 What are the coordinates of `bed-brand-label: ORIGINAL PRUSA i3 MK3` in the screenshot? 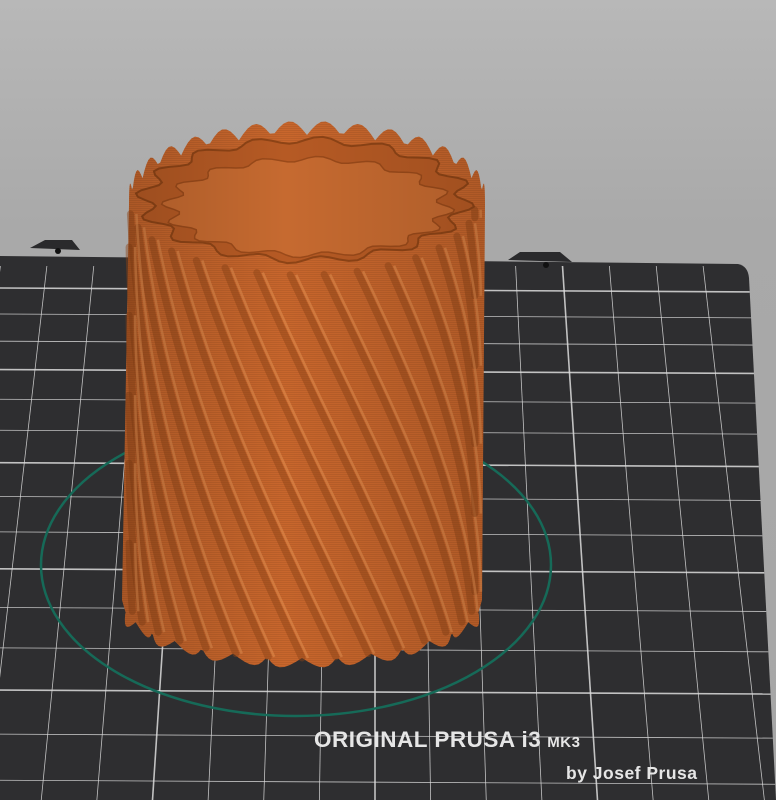 It's located at (447, 740).